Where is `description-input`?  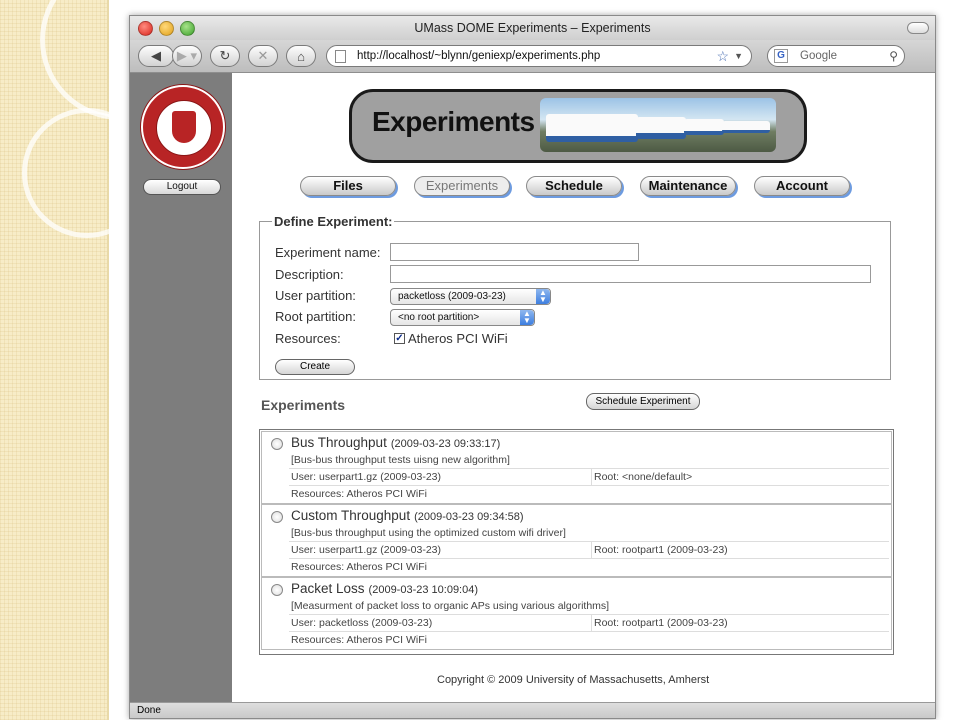
description-input is located at coordinates (630, 274).